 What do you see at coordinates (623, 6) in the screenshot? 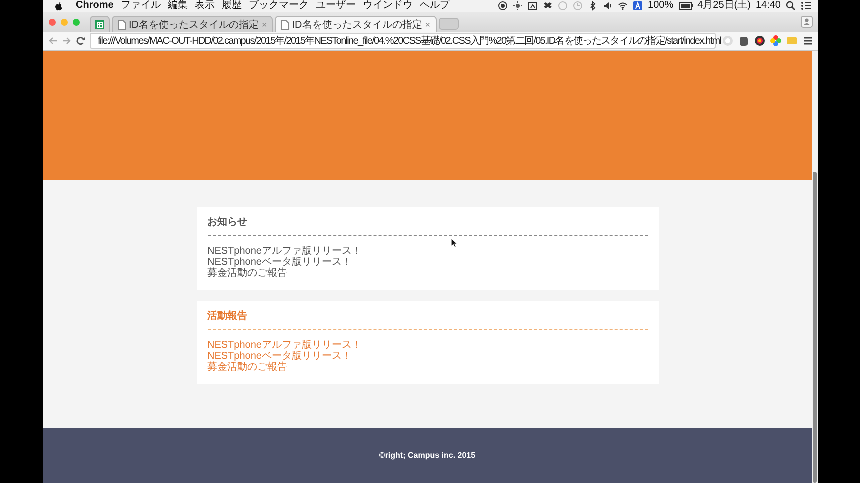
I see `wifi-icon` at bounding box center [623, 6].